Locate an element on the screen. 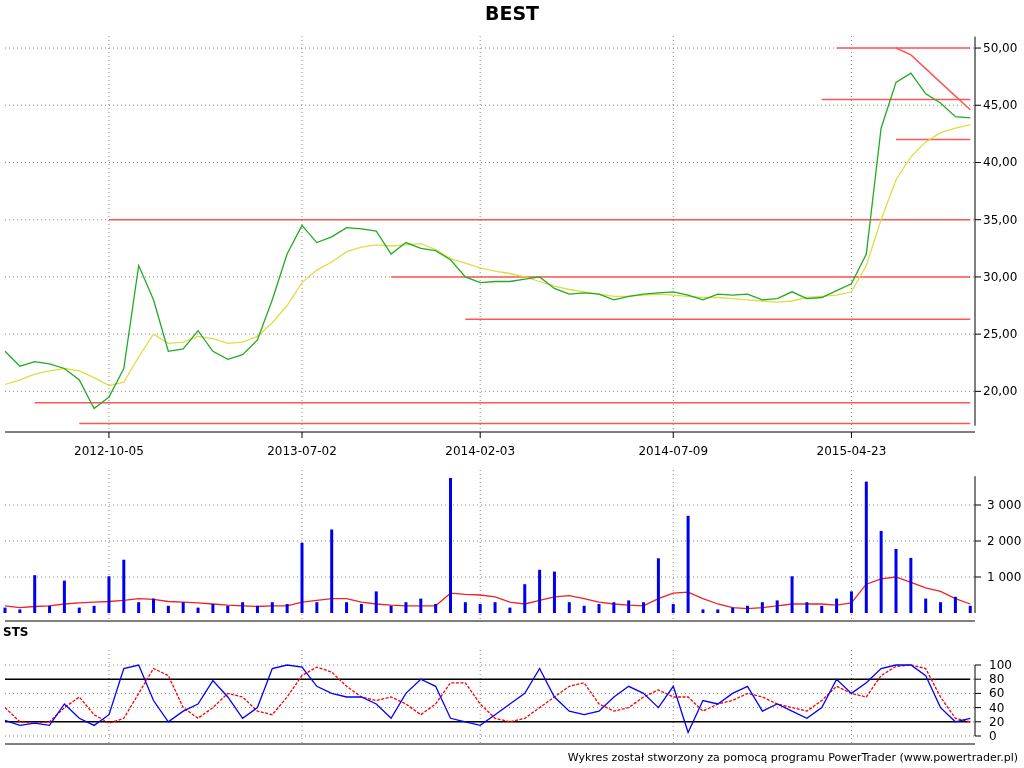 The width and height of the screenshot is (1024, 768). footer-note: Wykres został stworzony za pomocą programu PowerTrader (www.powertrader.pl) is located at coordinates (792, 757).